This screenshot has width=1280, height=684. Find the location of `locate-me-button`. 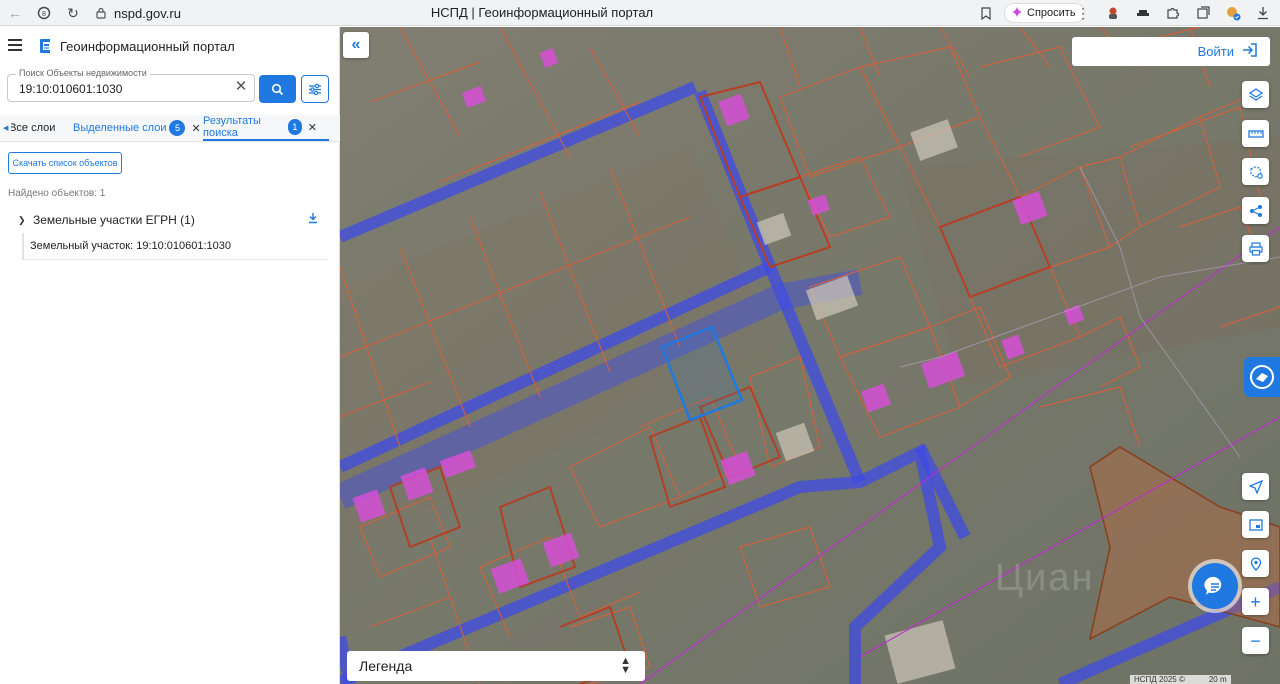

locate-me-button is located at coordinates (1255, 563).